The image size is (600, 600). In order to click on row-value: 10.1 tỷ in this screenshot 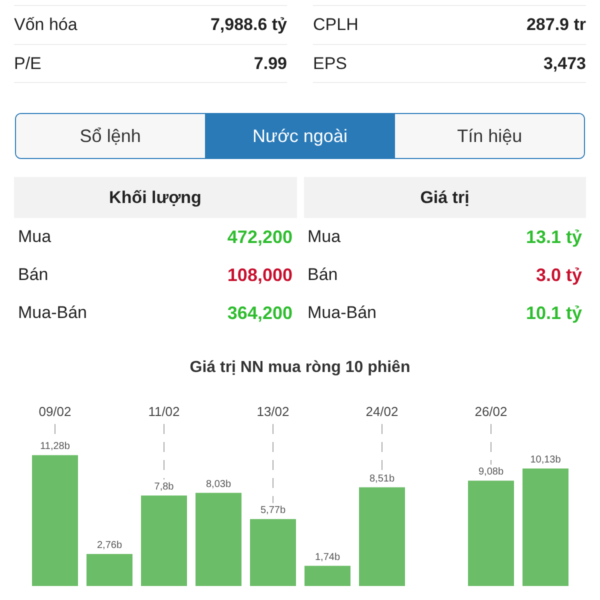, I will do `click(554, 313)`.